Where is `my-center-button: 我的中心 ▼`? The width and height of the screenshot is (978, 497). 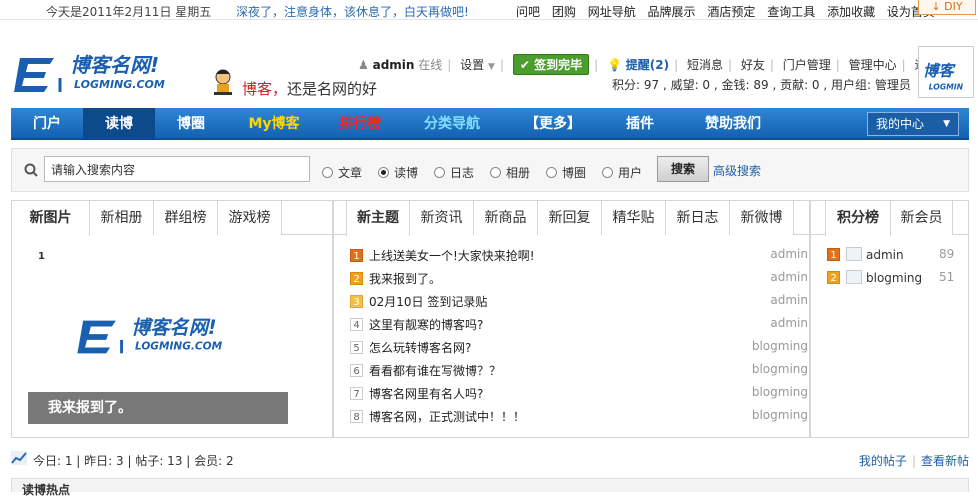
my-center-button: 我的中心 ▼ is located at coordinates (913, 124).